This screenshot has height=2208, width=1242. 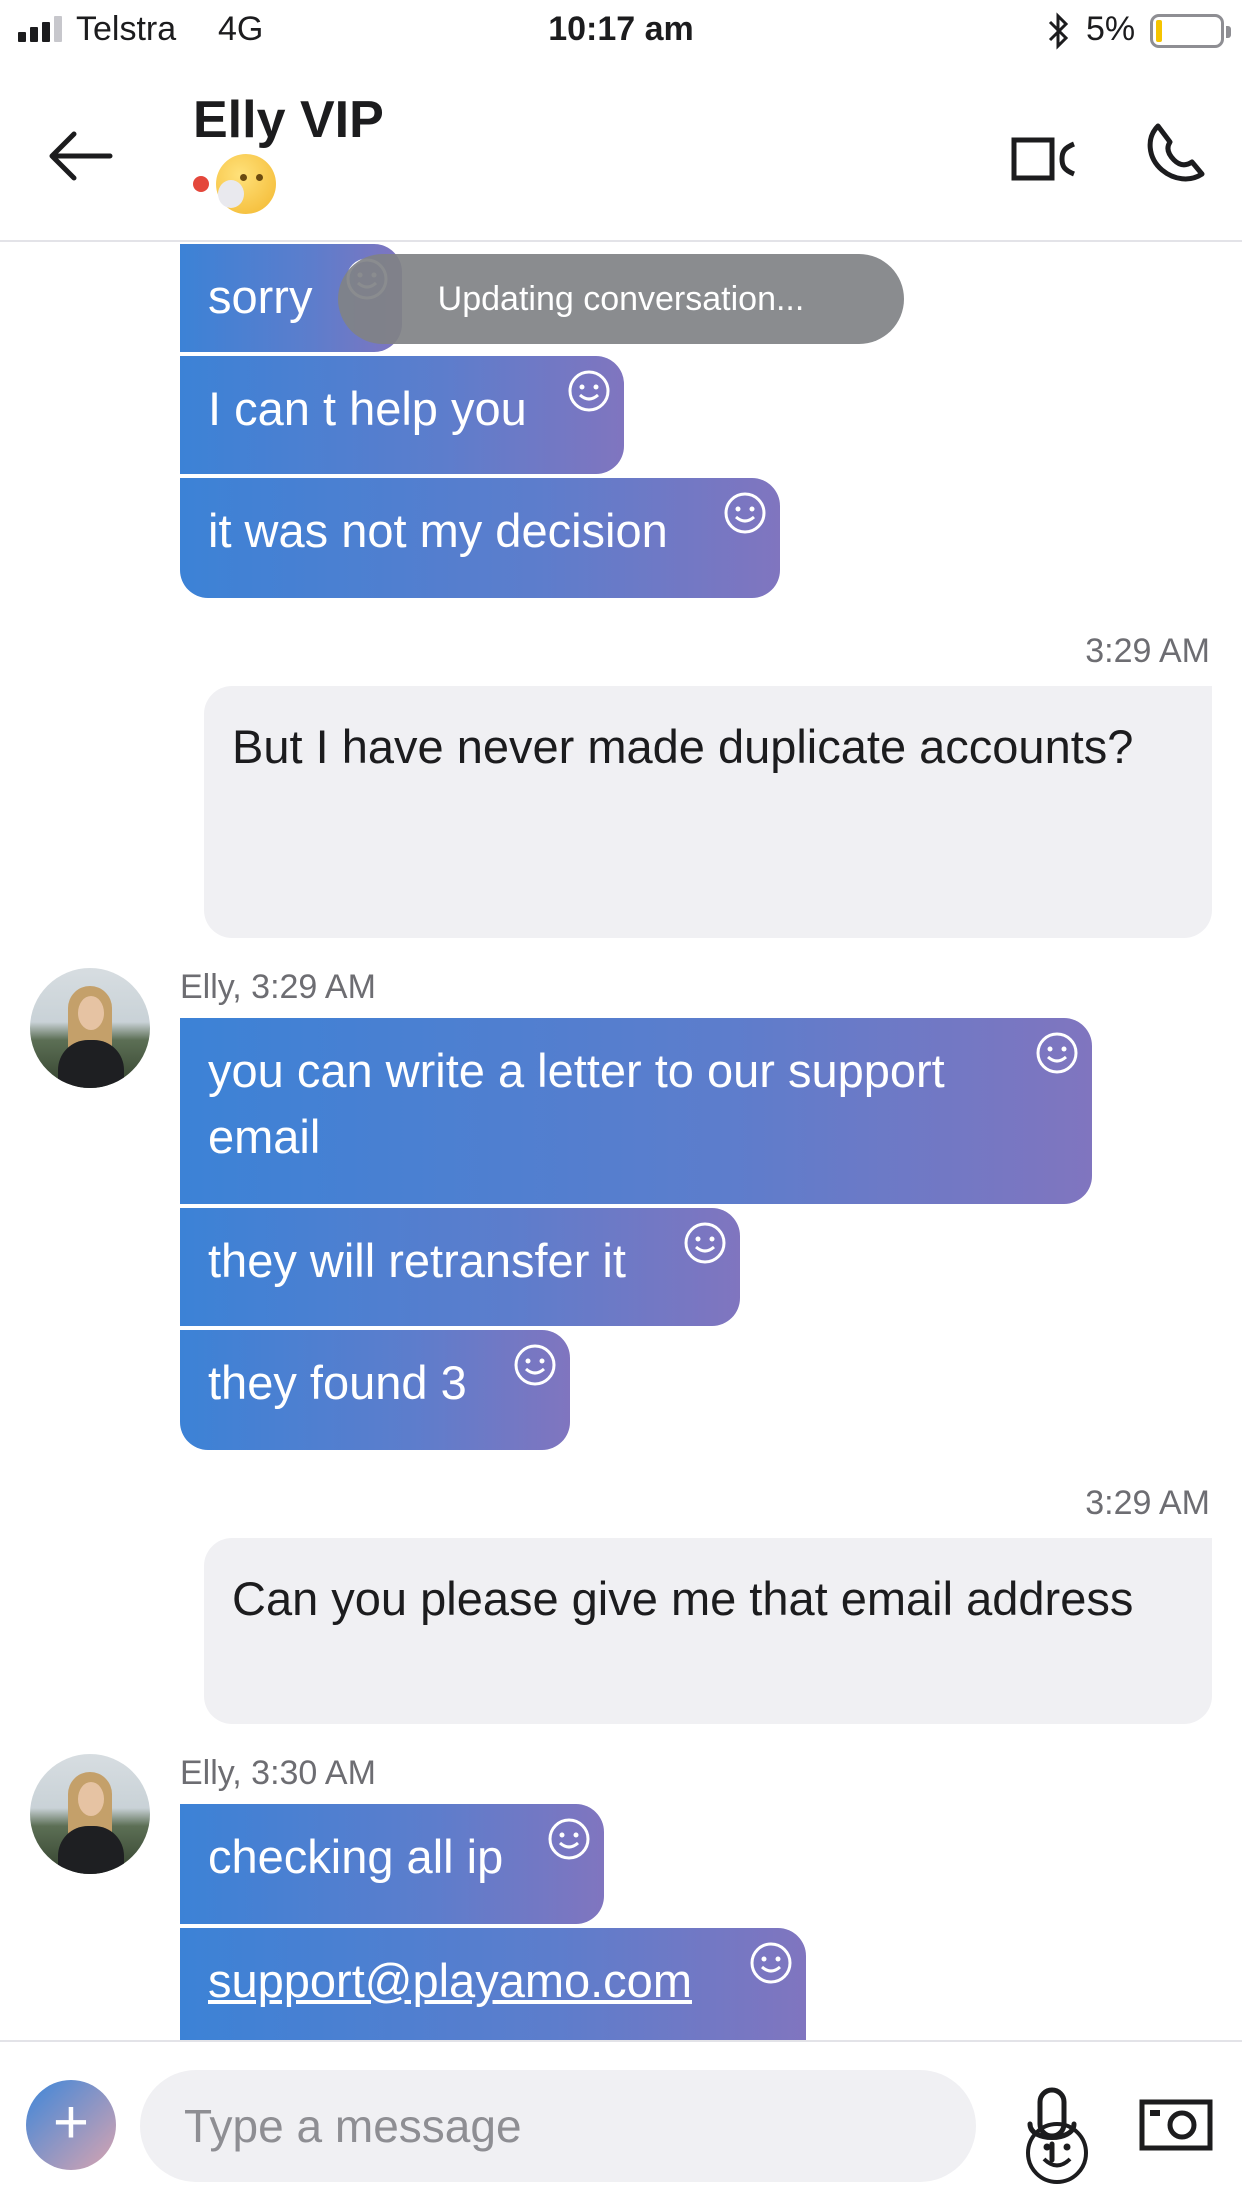 What do you see at coordinates (1111, 29) in the screenshot?
I see `battery-percent: 5%` at bounding box center [1111, 29].